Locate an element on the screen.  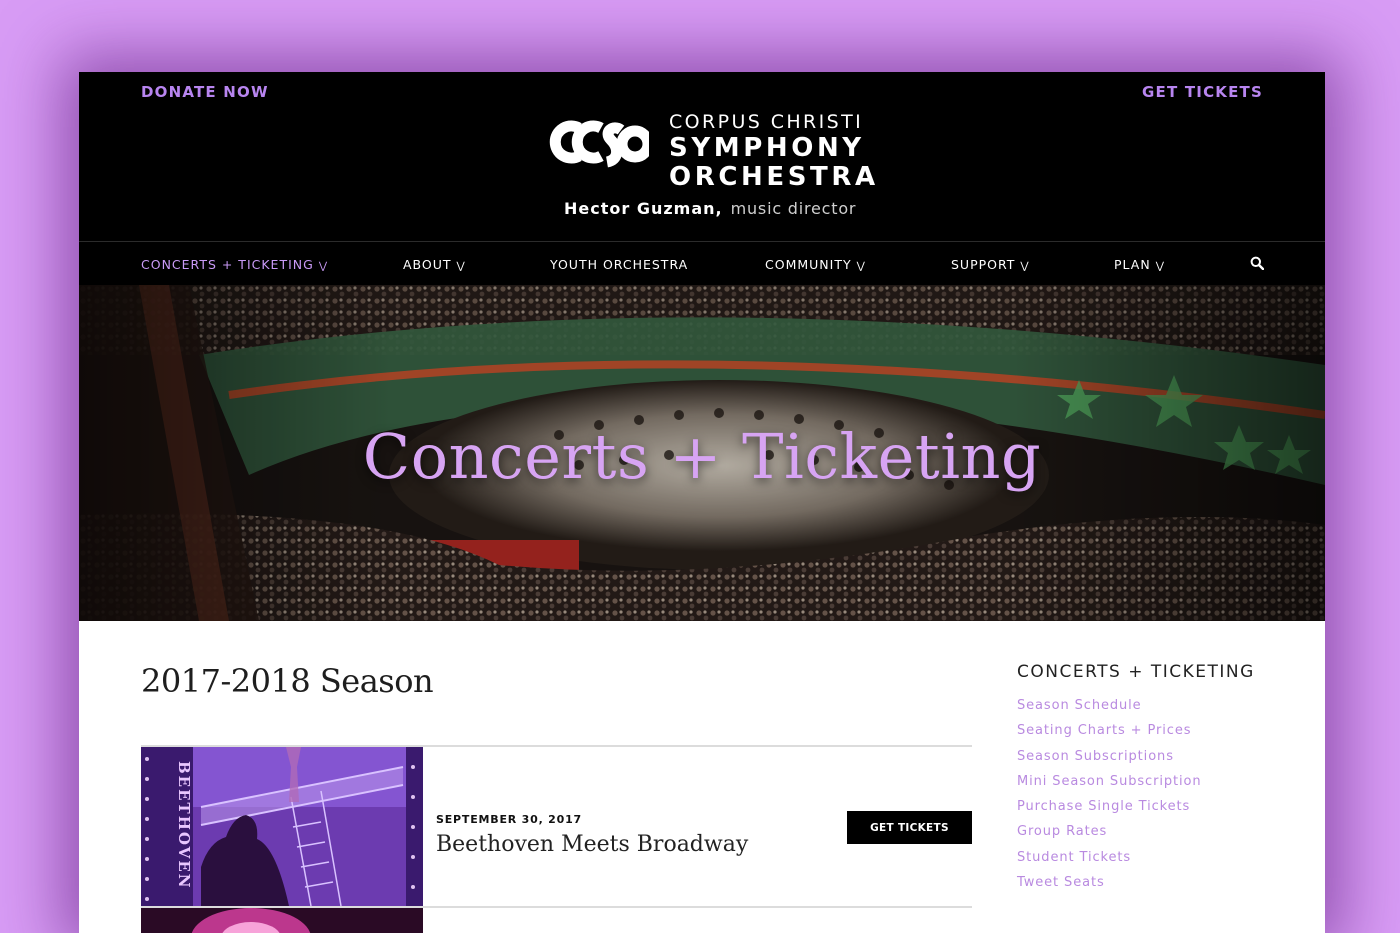
logo-line-3: ORCHESTRA is located at coordinates (774, 177).